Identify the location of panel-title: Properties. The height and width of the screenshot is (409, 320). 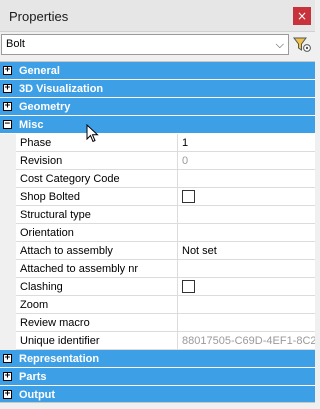
(39, 16).